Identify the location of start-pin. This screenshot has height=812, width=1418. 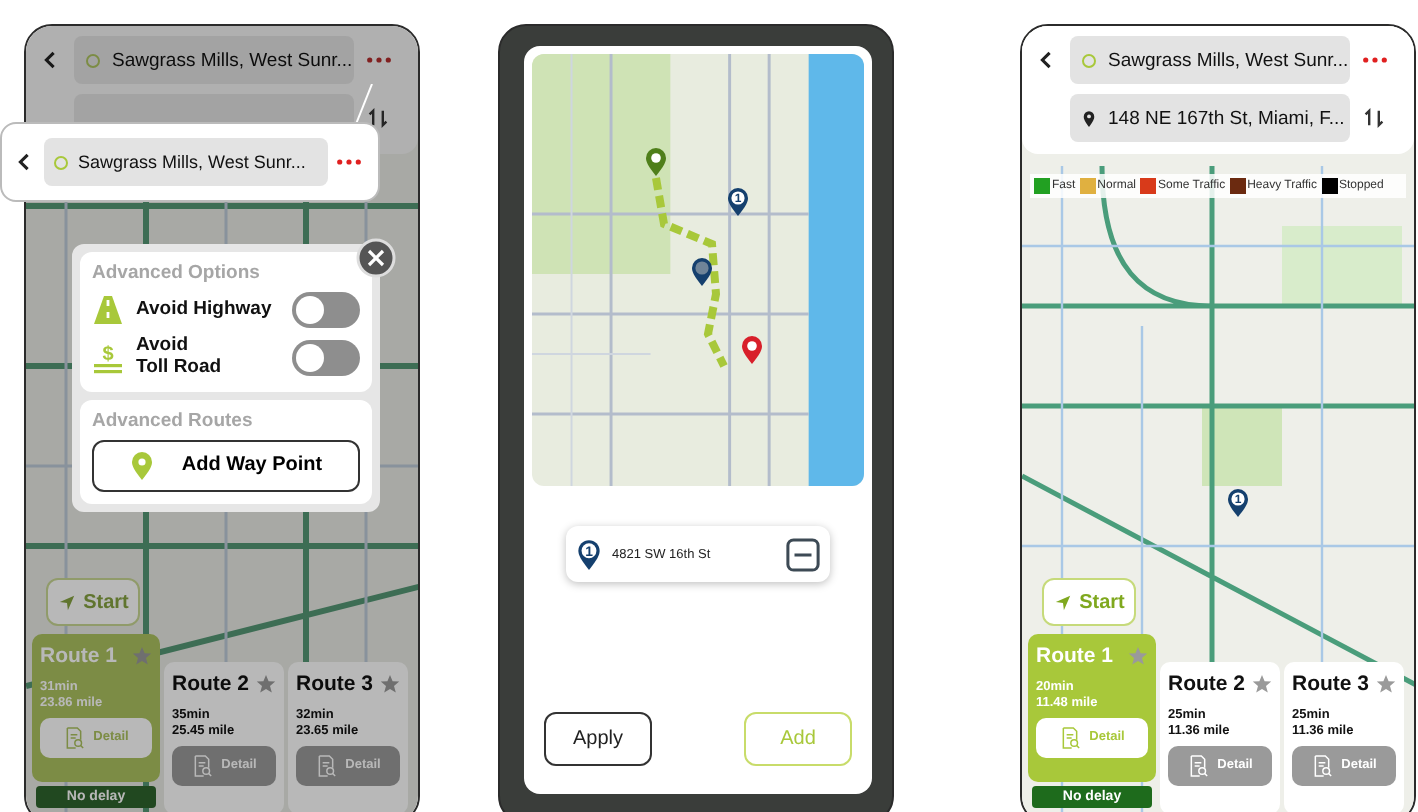
(656, 162).